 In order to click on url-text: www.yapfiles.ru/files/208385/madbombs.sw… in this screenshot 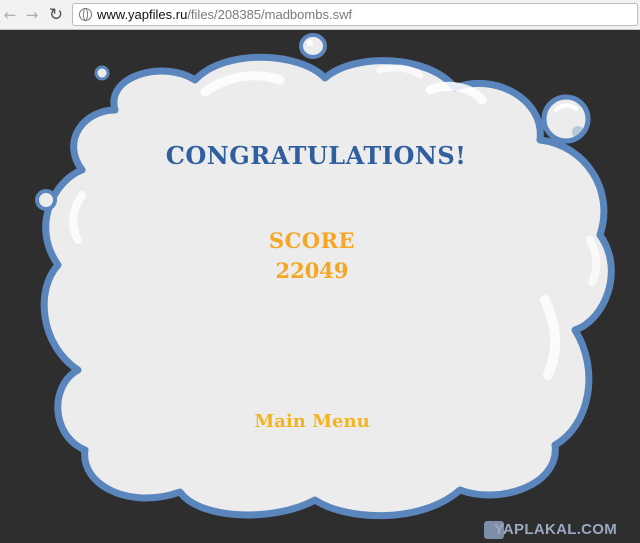, I will do `click(224, 14)`.